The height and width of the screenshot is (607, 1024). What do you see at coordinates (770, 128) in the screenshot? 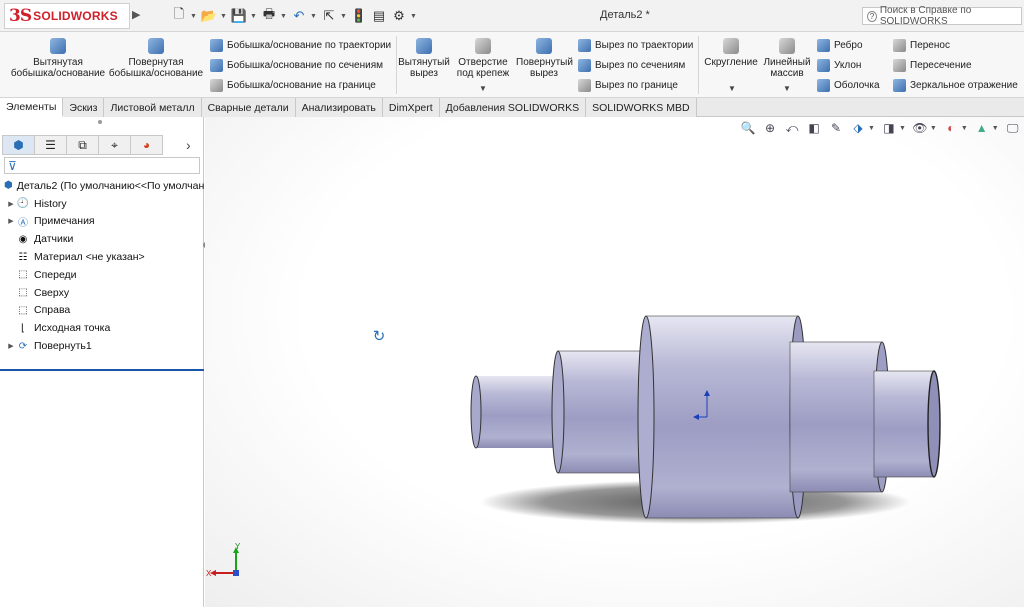
I see `zoom-to-area-icon: ⊕` at bounding box center [770, 128].